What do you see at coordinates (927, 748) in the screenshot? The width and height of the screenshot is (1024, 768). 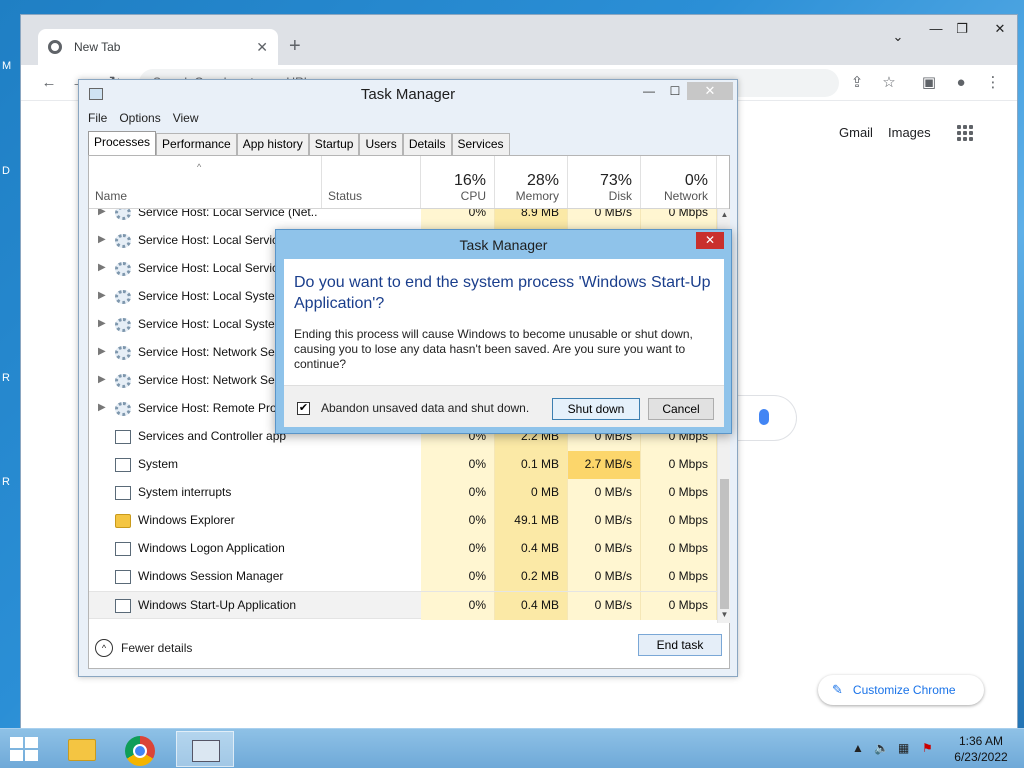 I see `action-center-icon: ⚑` at bounding box center [927, 748].